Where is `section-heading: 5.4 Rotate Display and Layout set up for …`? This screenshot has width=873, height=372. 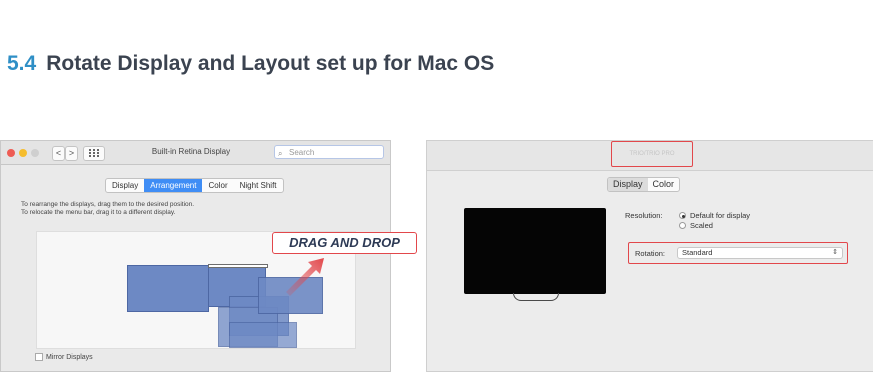
section-heading: 5.4 Rotate Display and Layout set up for … is located at coordinates (250, 64).